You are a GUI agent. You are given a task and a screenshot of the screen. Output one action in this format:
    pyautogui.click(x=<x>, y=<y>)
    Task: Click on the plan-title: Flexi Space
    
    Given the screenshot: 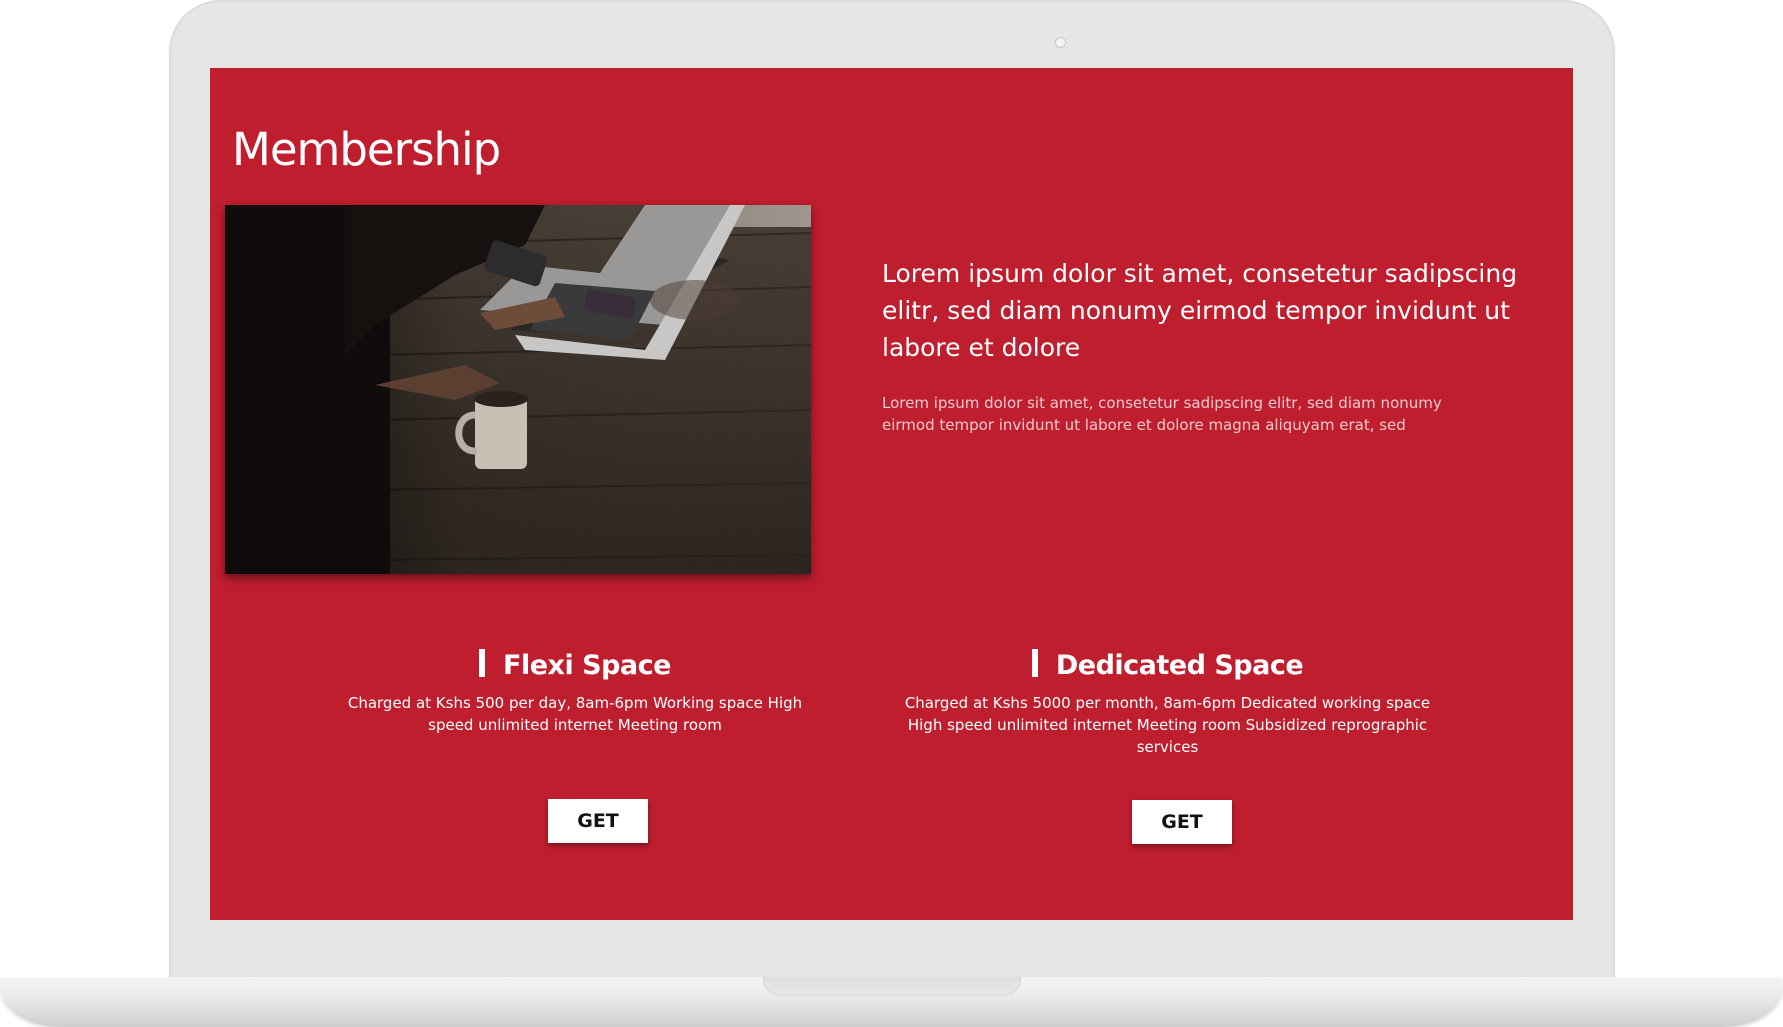 What is the action you would take?
    pyautogui.click(x=575, y=666)
    